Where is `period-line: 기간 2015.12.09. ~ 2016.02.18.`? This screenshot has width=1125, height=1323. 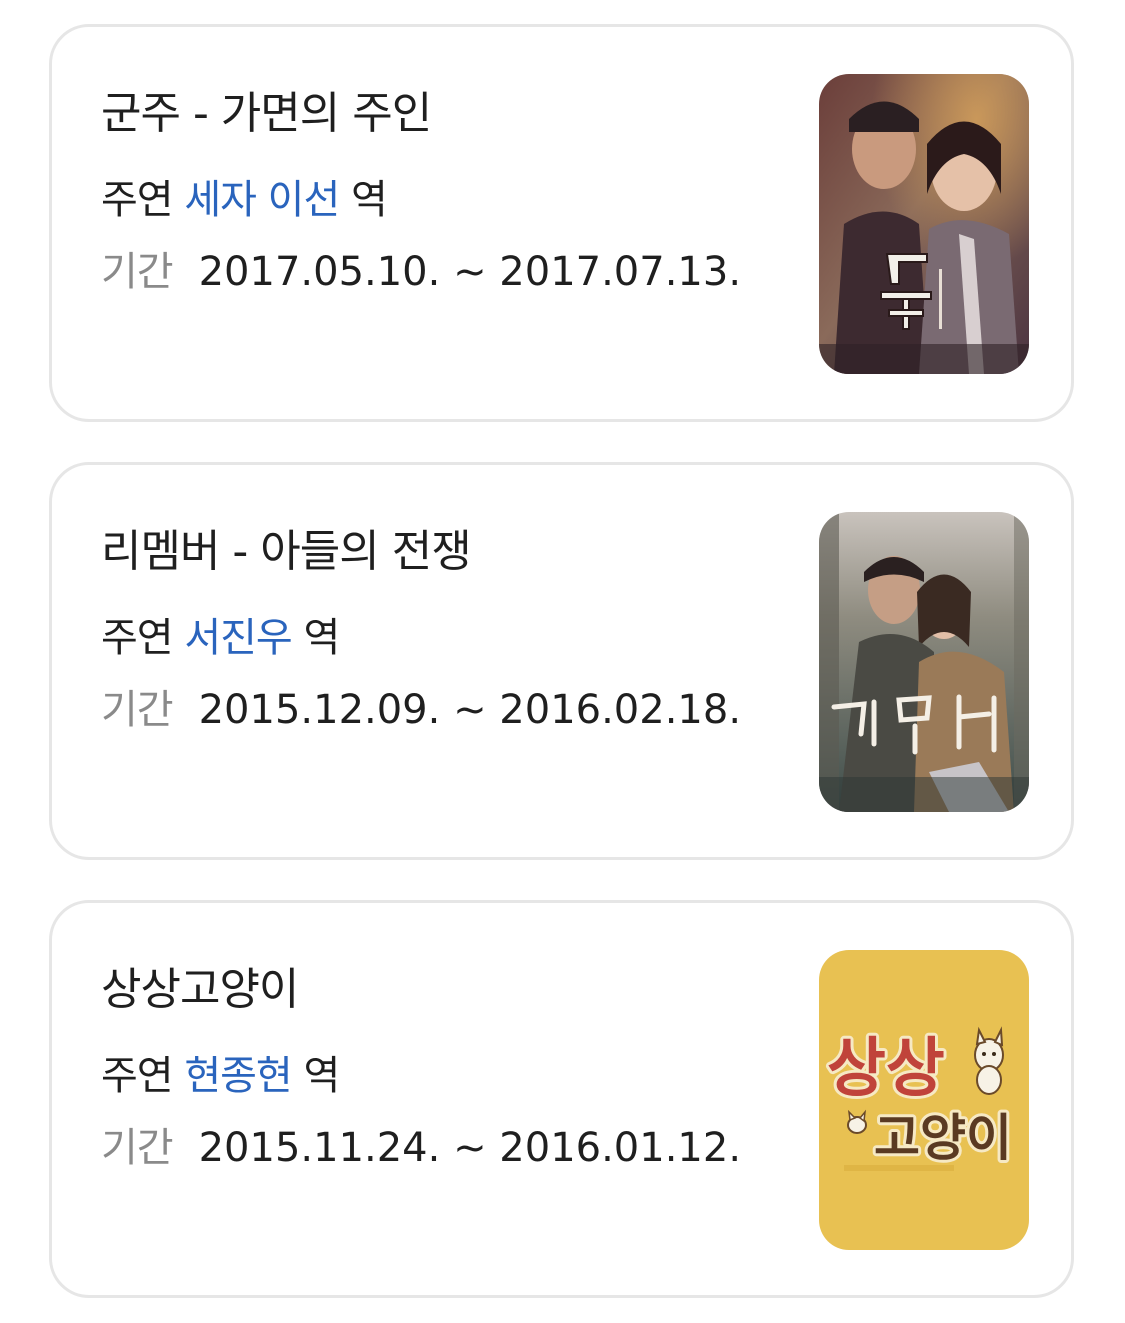 period-line: 기간 2015.12.09. ~ 2016.02.18. is located at coordinates (421, 706).